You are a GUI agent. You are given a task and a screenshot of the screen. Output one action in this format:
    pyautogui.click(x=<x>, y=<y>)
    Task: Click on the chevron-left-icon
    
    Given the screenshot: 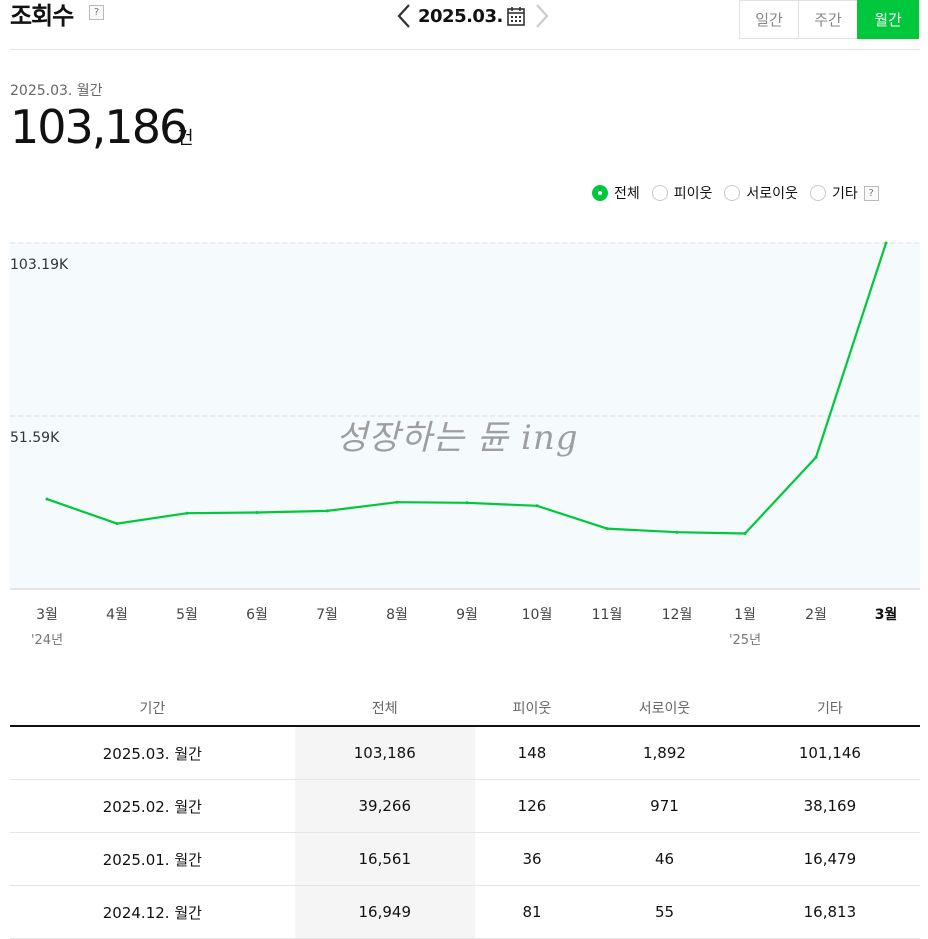 What is the action you would take?
    pyautogui.click(x=404, y=16)
    